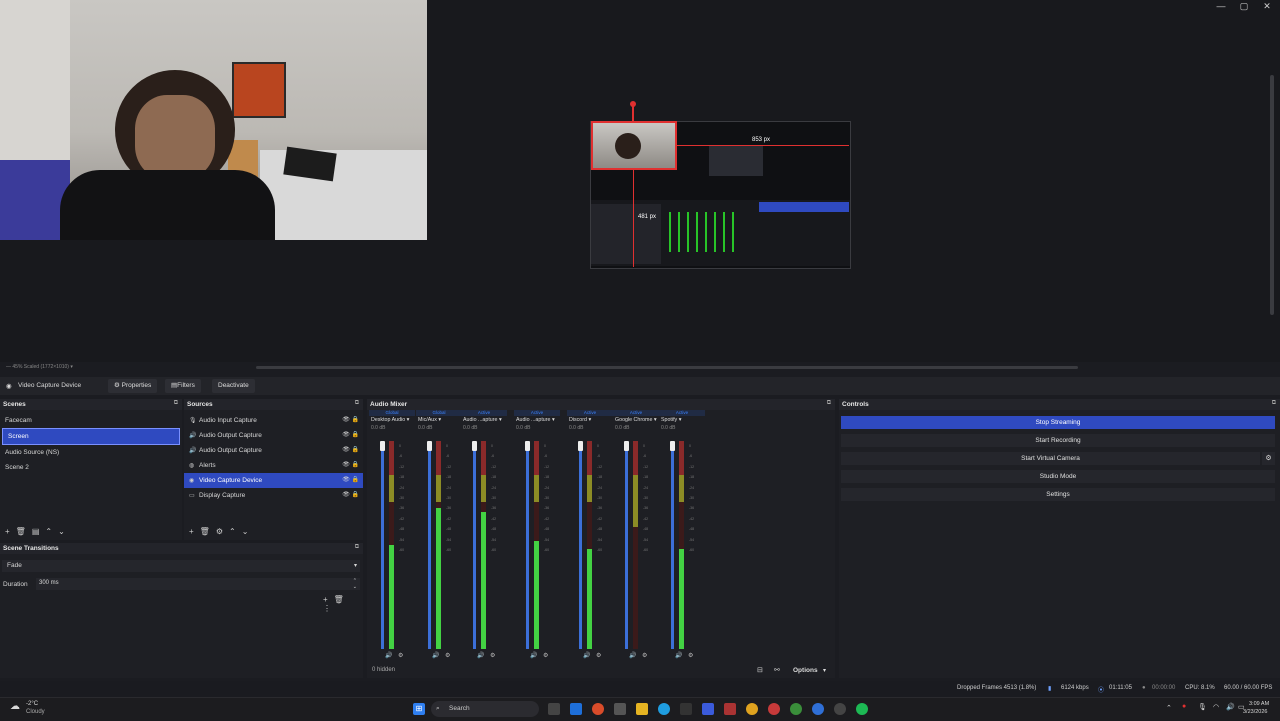  I want to click on taskbar-search: ⌕ Search, so click(485, 709).